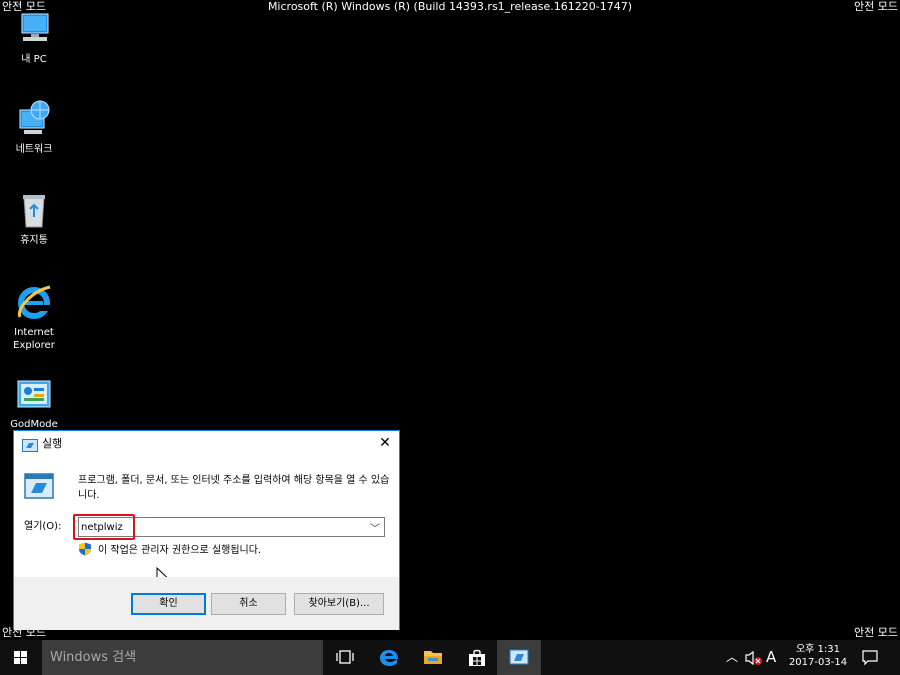 Image resolution: width=900 pixels, height=675 pixels. I want to click on show-hidden-icons-chevron-up-icon: ︿, so click(732, 657).